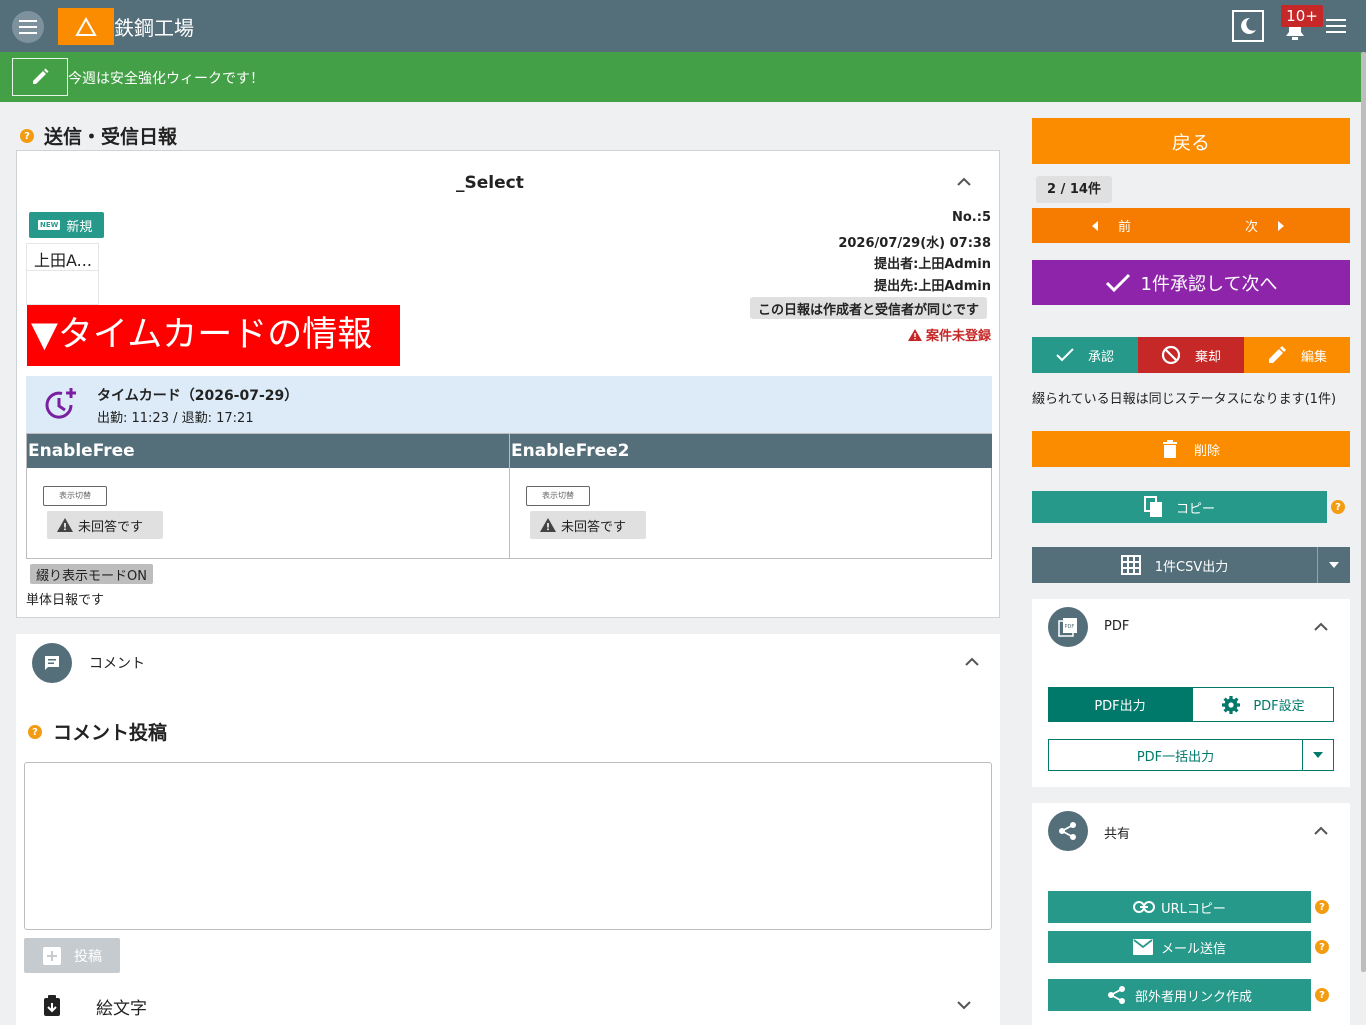 This screenshot has width=1366, height=1025. I want to click on next-button: 次, so click(1280, 225).